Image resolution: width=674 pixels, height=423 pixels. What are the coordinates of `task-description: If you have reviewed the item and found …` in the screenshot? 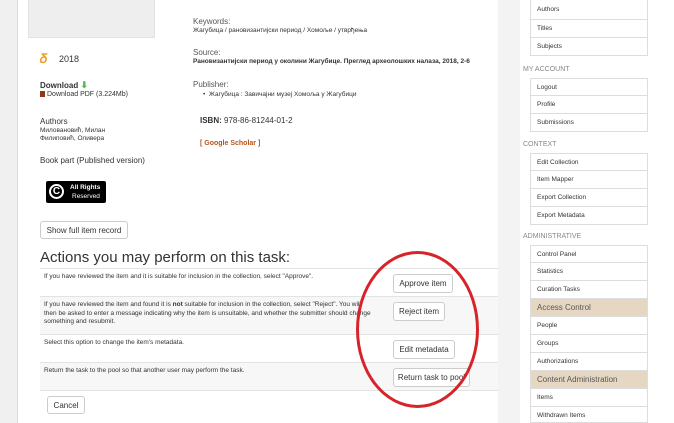 It's located at (207, 313).